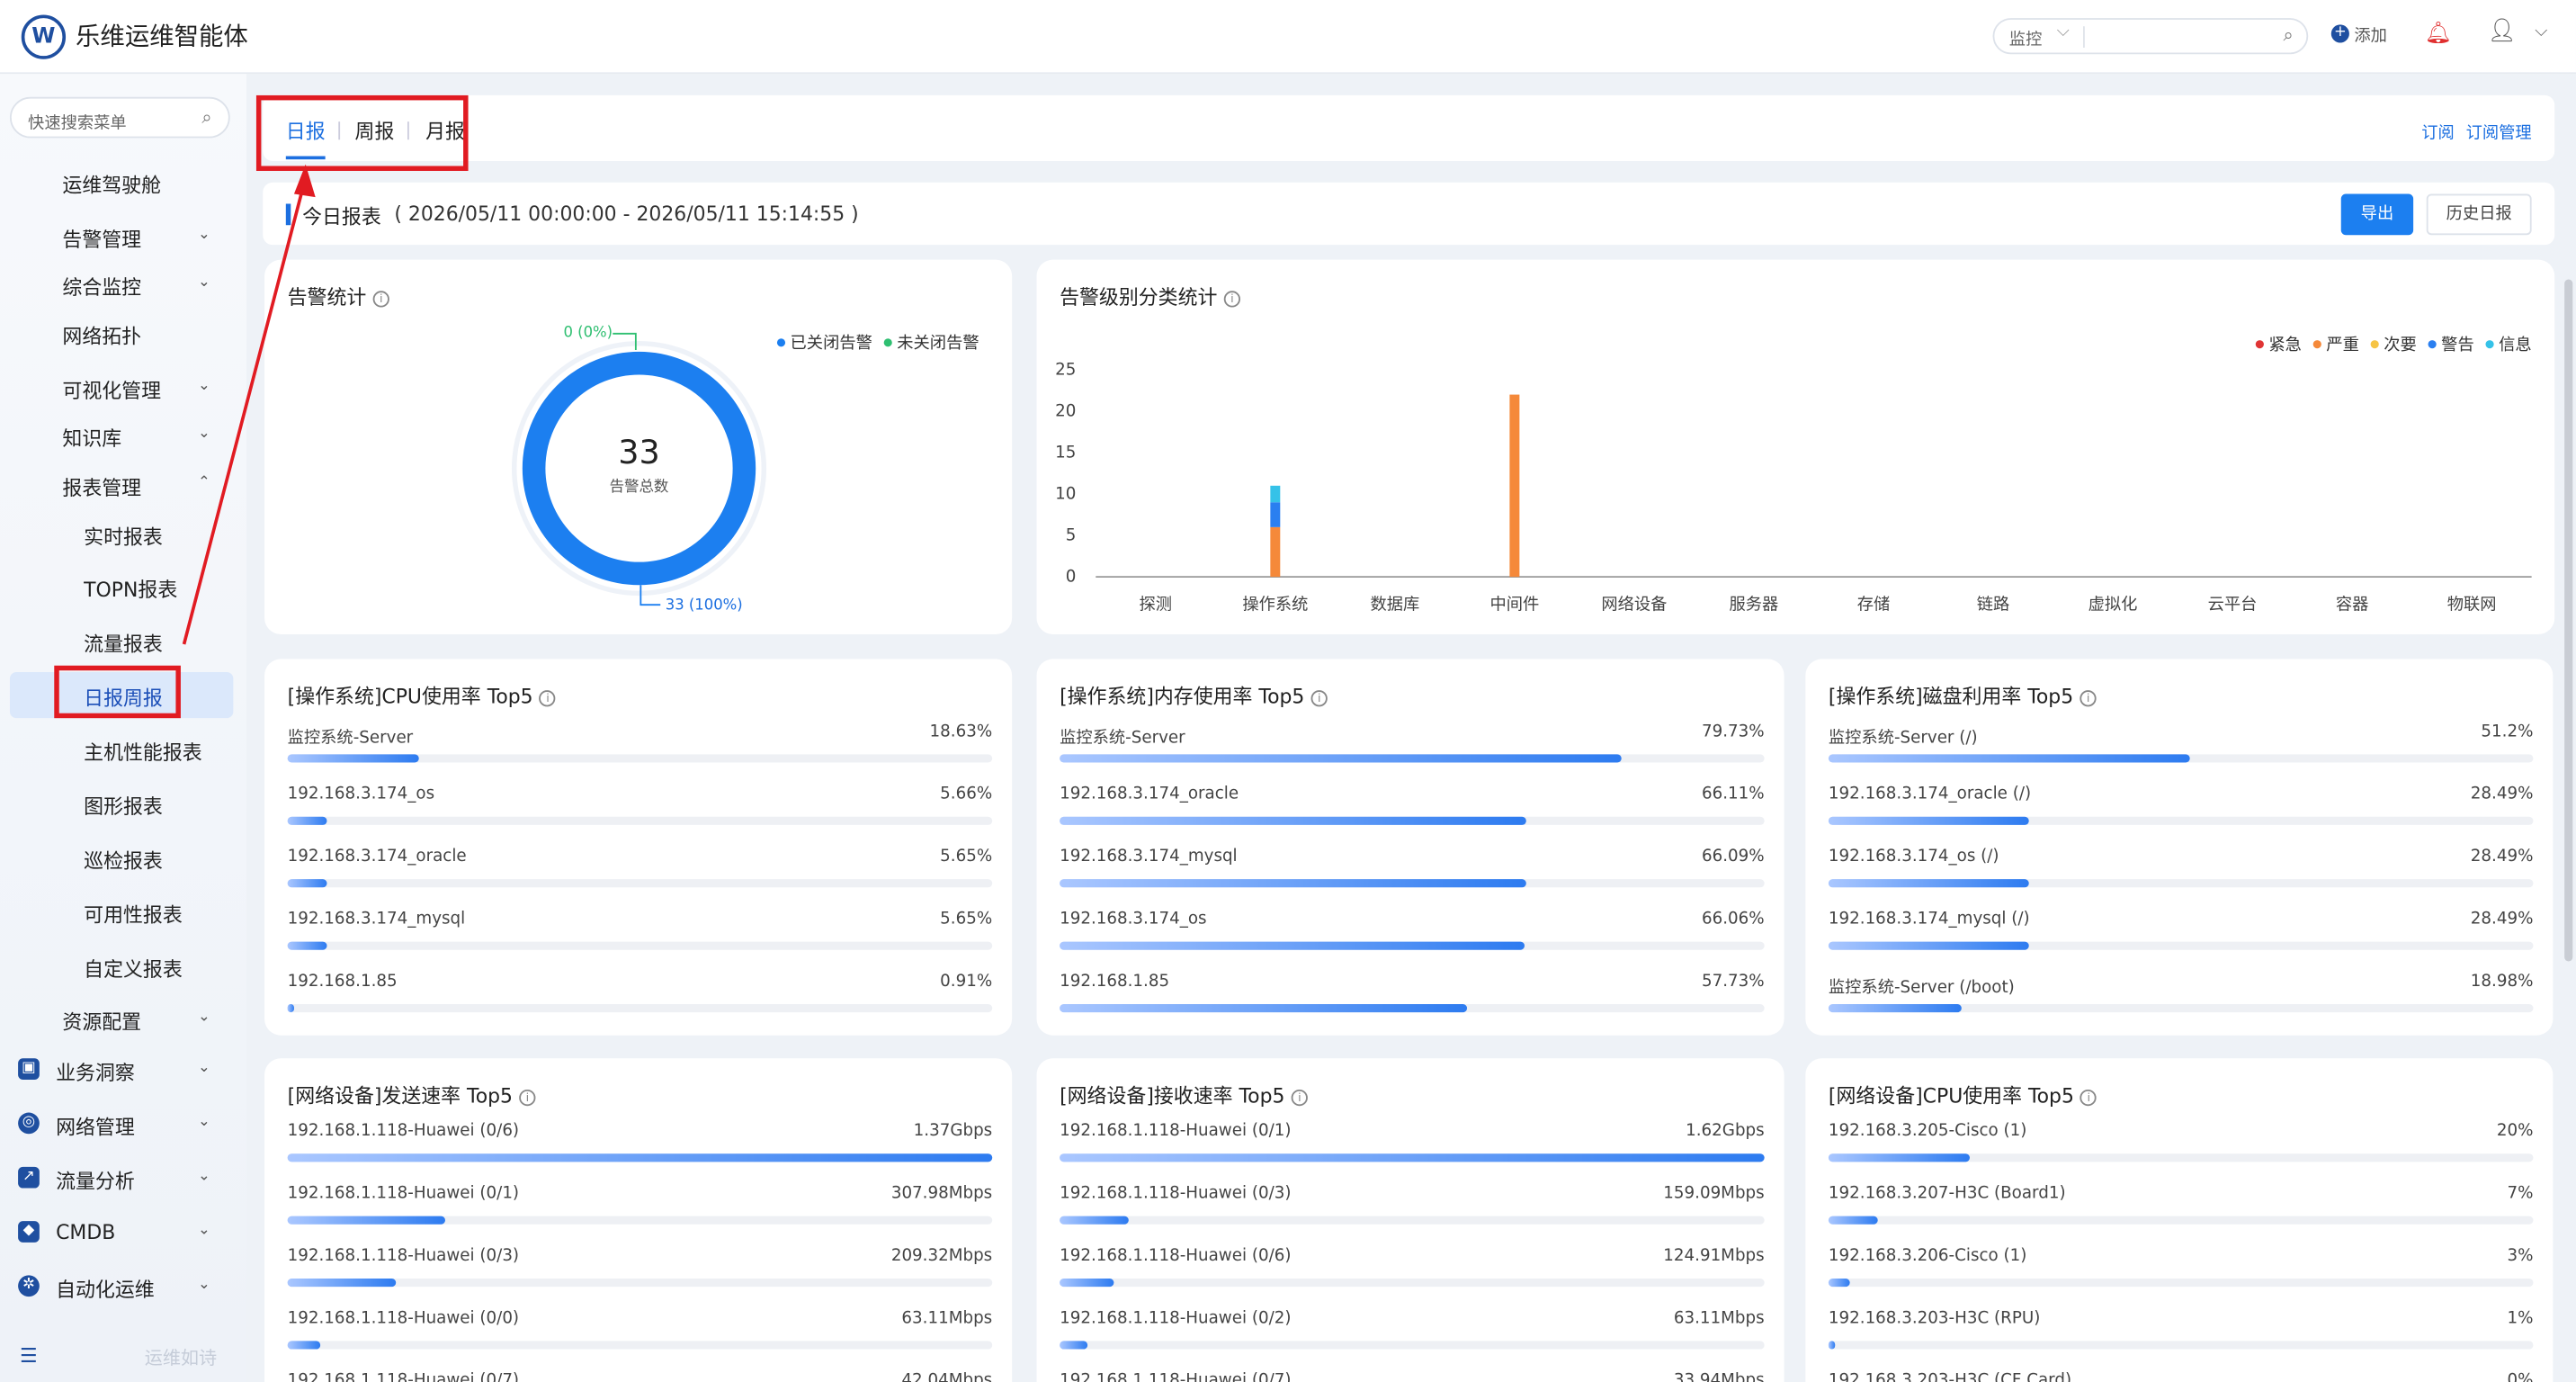 The image size is (2576, 1382). What do you see at coordinates (121, 435) in the screenshot?
I see `sidebar-item-knowledge-base: 知识库 ⌄` at bounding box center [121, 435].